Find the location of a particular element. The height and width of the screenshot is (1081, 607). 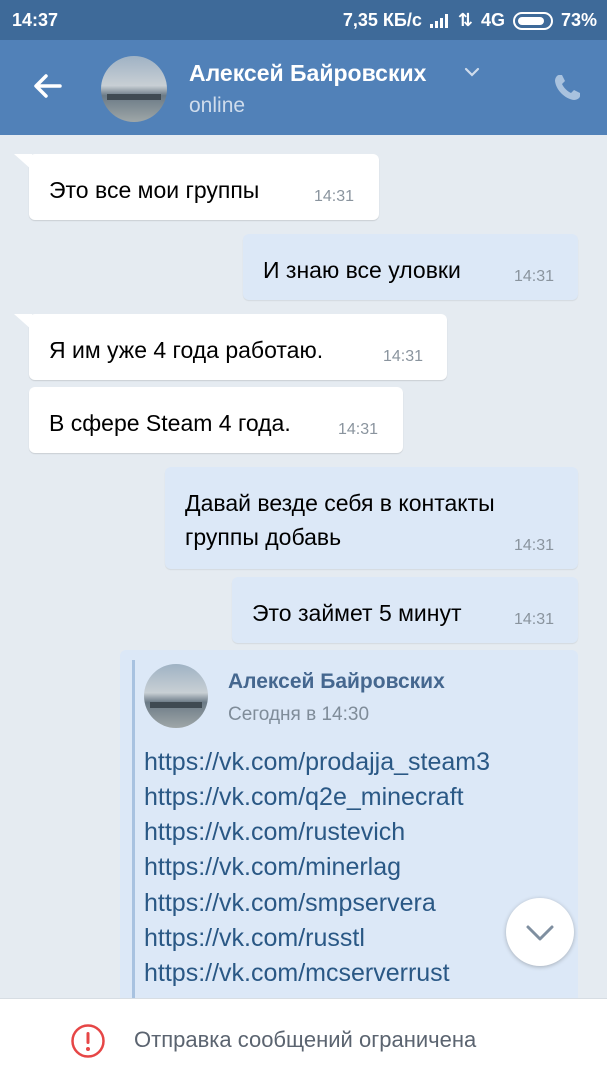

message-text: В сфере Steam 4 года. is located at coordinates (170, 423).